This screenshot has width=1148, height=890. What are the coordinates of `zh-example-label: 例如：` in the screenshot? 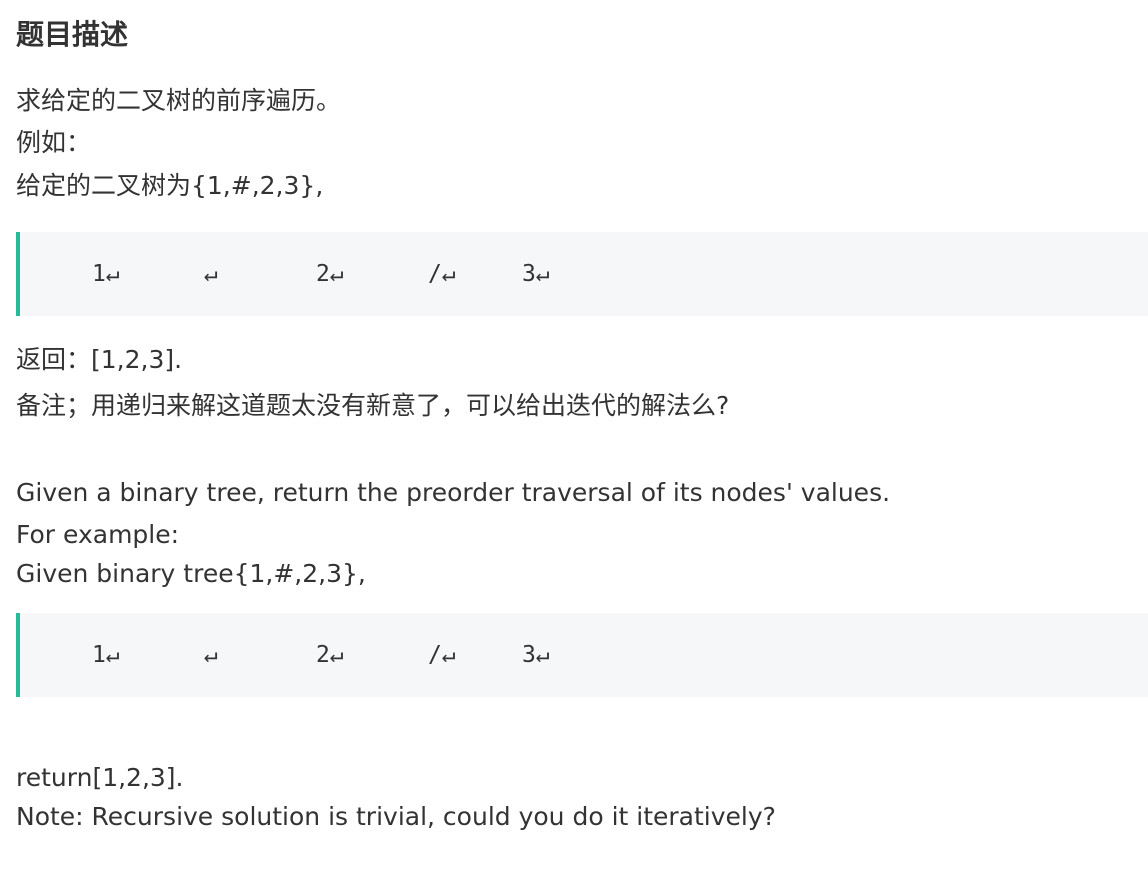 It's located at (54, 142).